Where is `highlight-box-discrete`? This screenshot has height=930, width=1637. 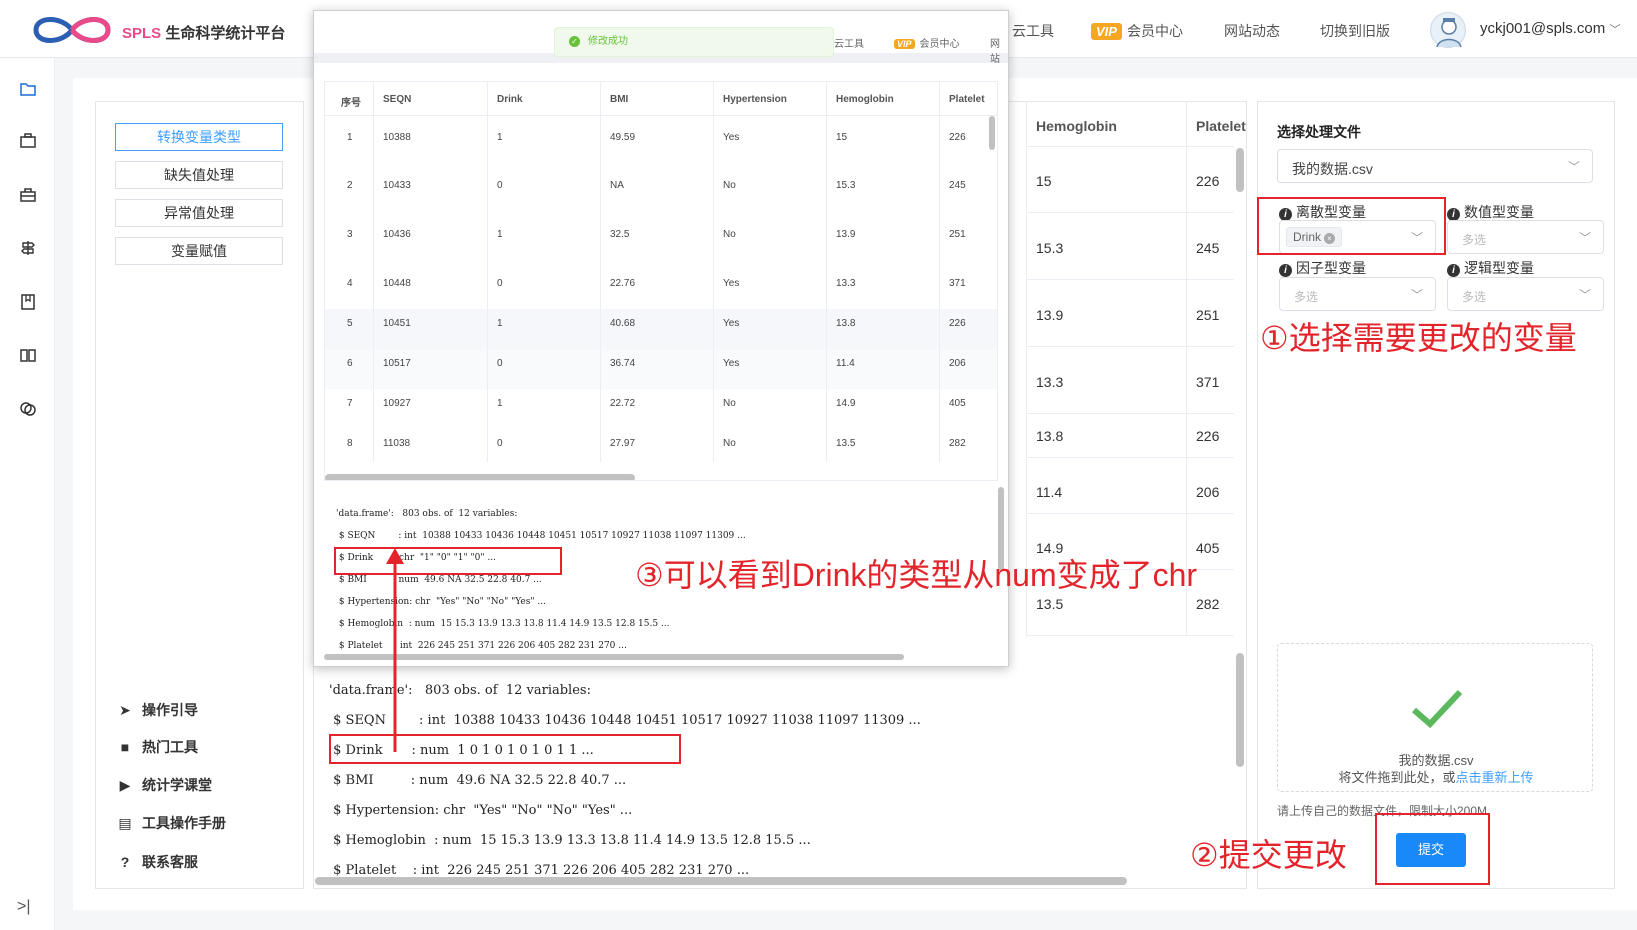 highlight-box-discrete is located at coordinates (1351, 226).